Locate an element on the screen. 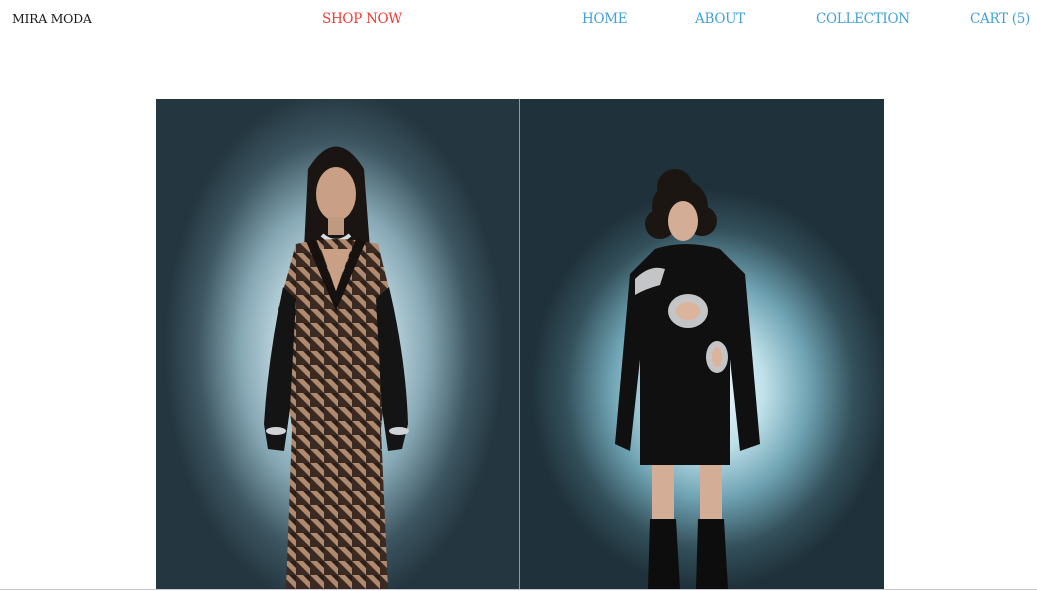 This screenshot has height=591, width=1037. nav-home-link: HOME is located at coordinates (605, 19).